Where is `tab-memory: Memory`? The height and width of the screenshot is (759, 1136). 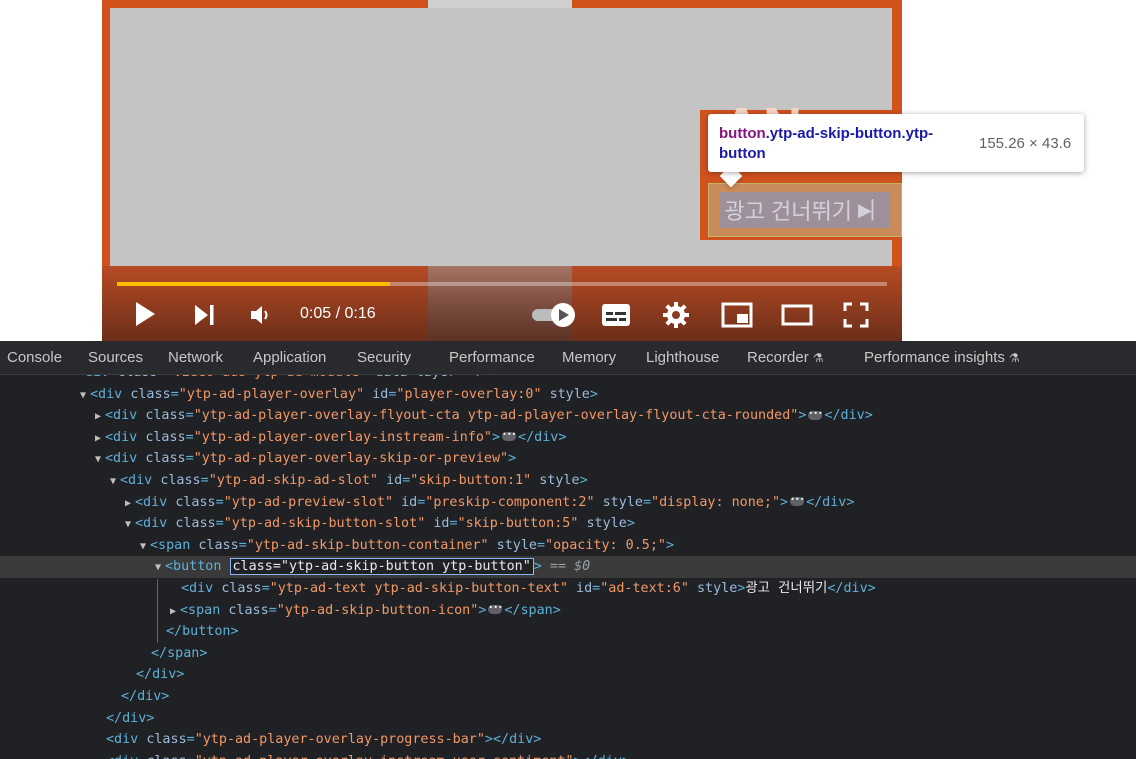 tab-memory: Memory is located at coordinates (589, 357).